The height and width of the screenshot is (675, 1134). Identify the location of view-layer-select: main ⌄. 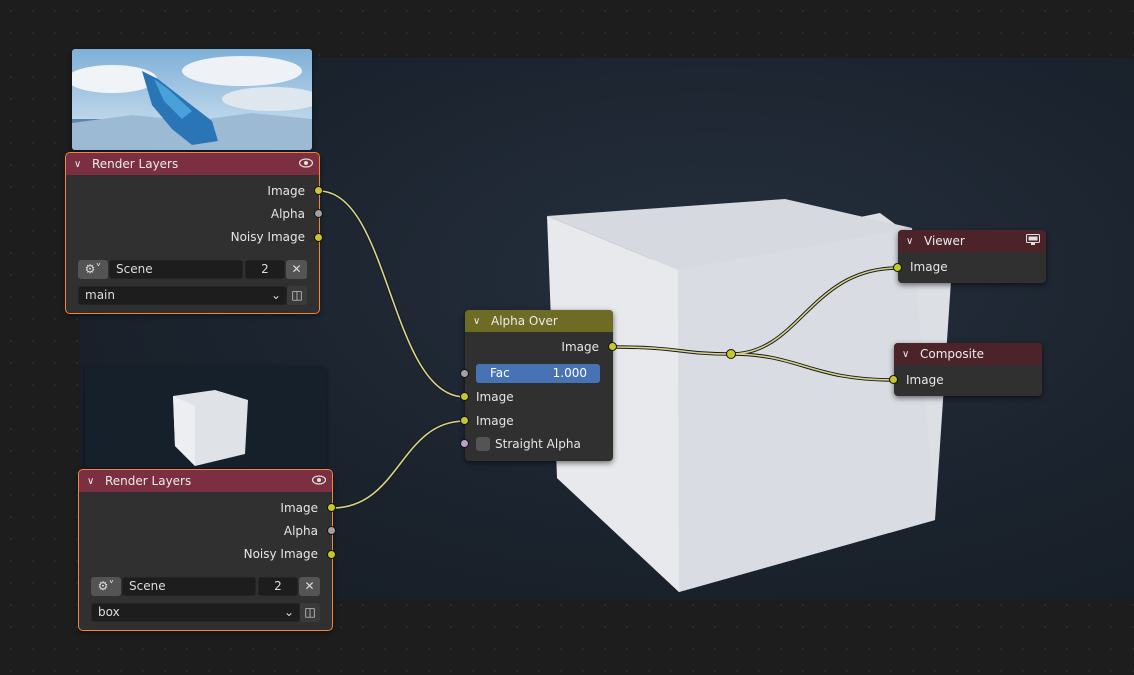
(182, 295).